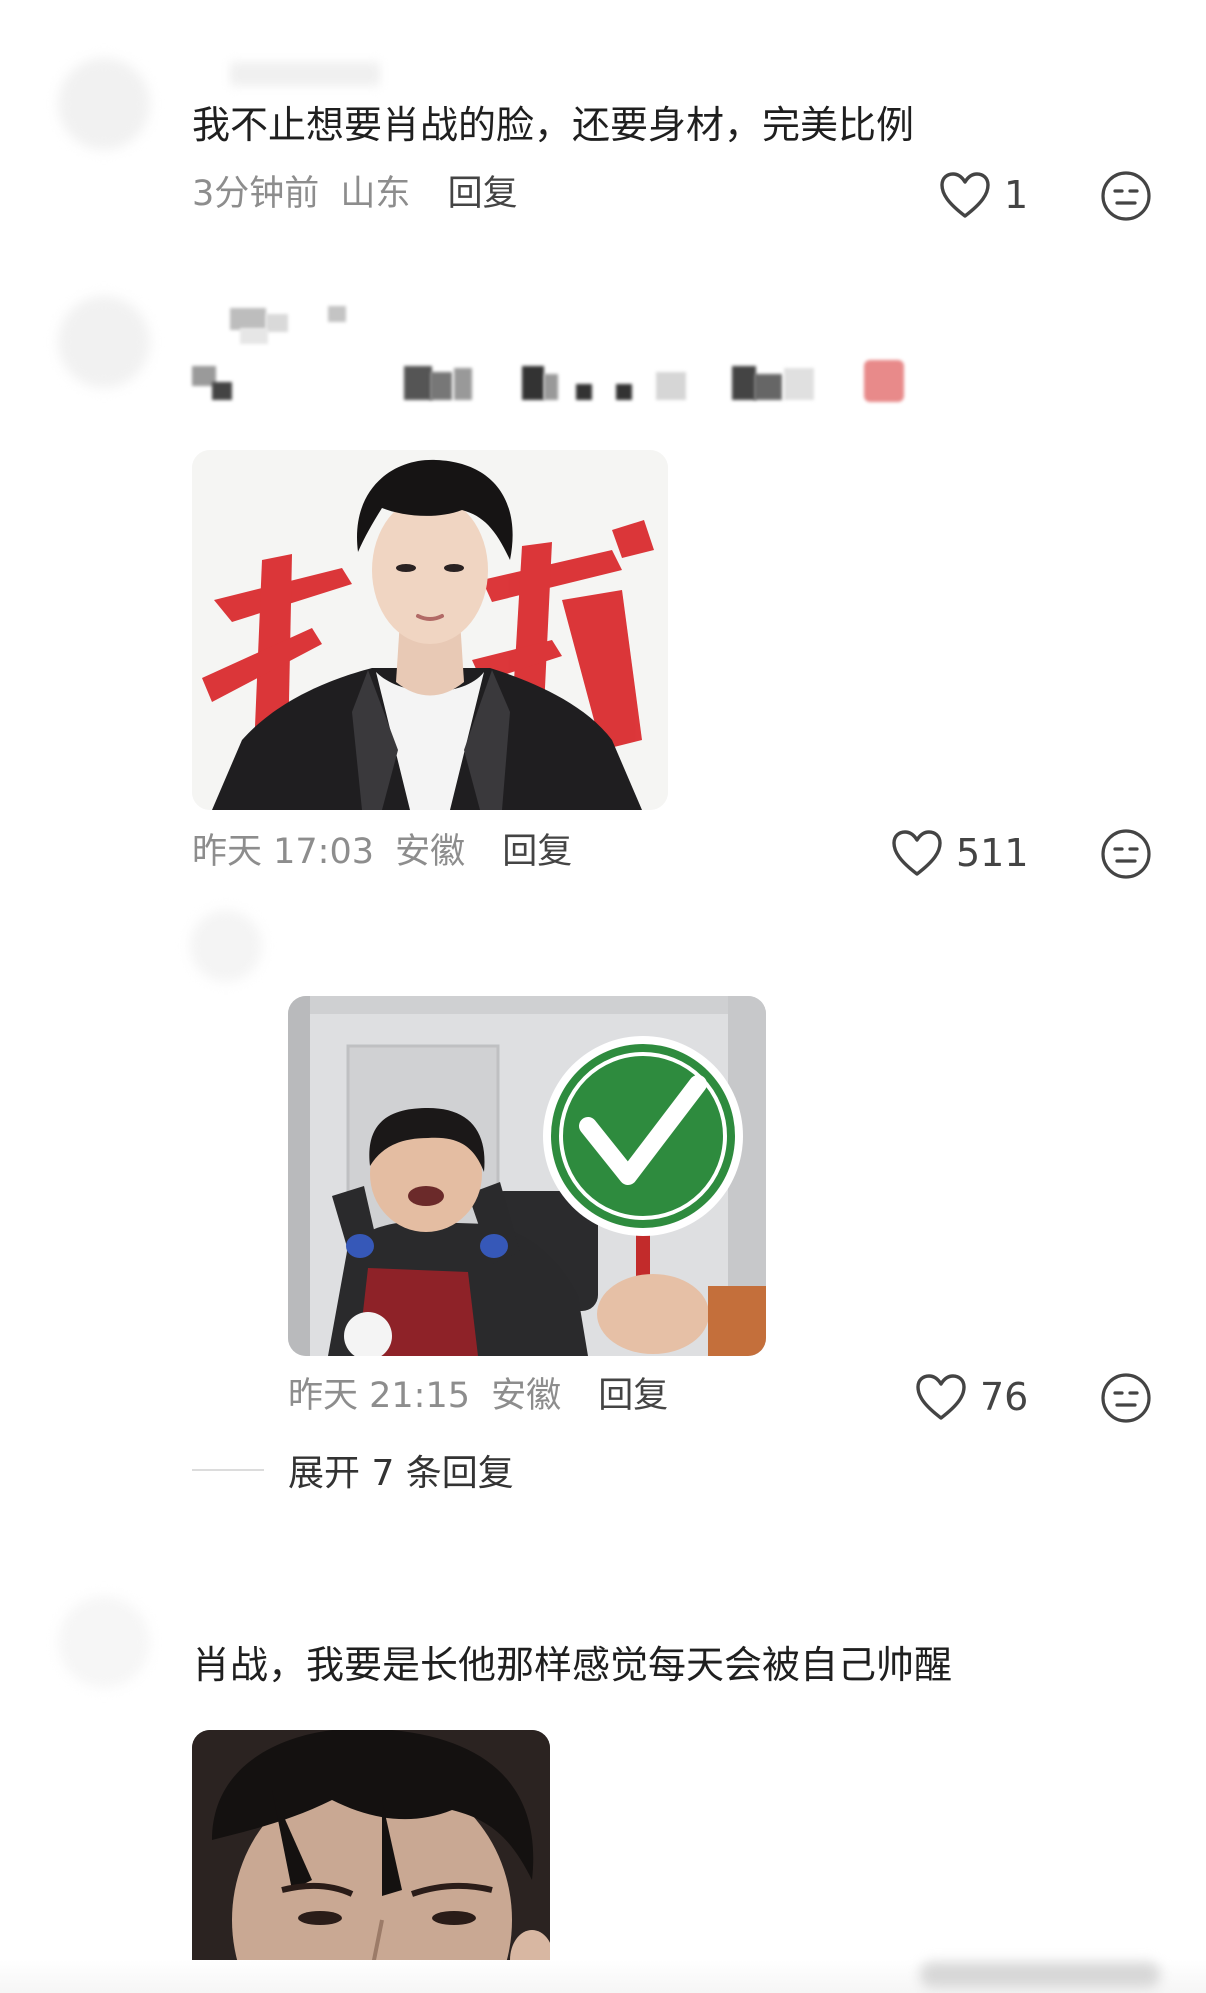 The height and width of the screenshot is (1993, 1206). I want to click on expand-replies-button: 展开 7 条回复, so click(353, 1470).